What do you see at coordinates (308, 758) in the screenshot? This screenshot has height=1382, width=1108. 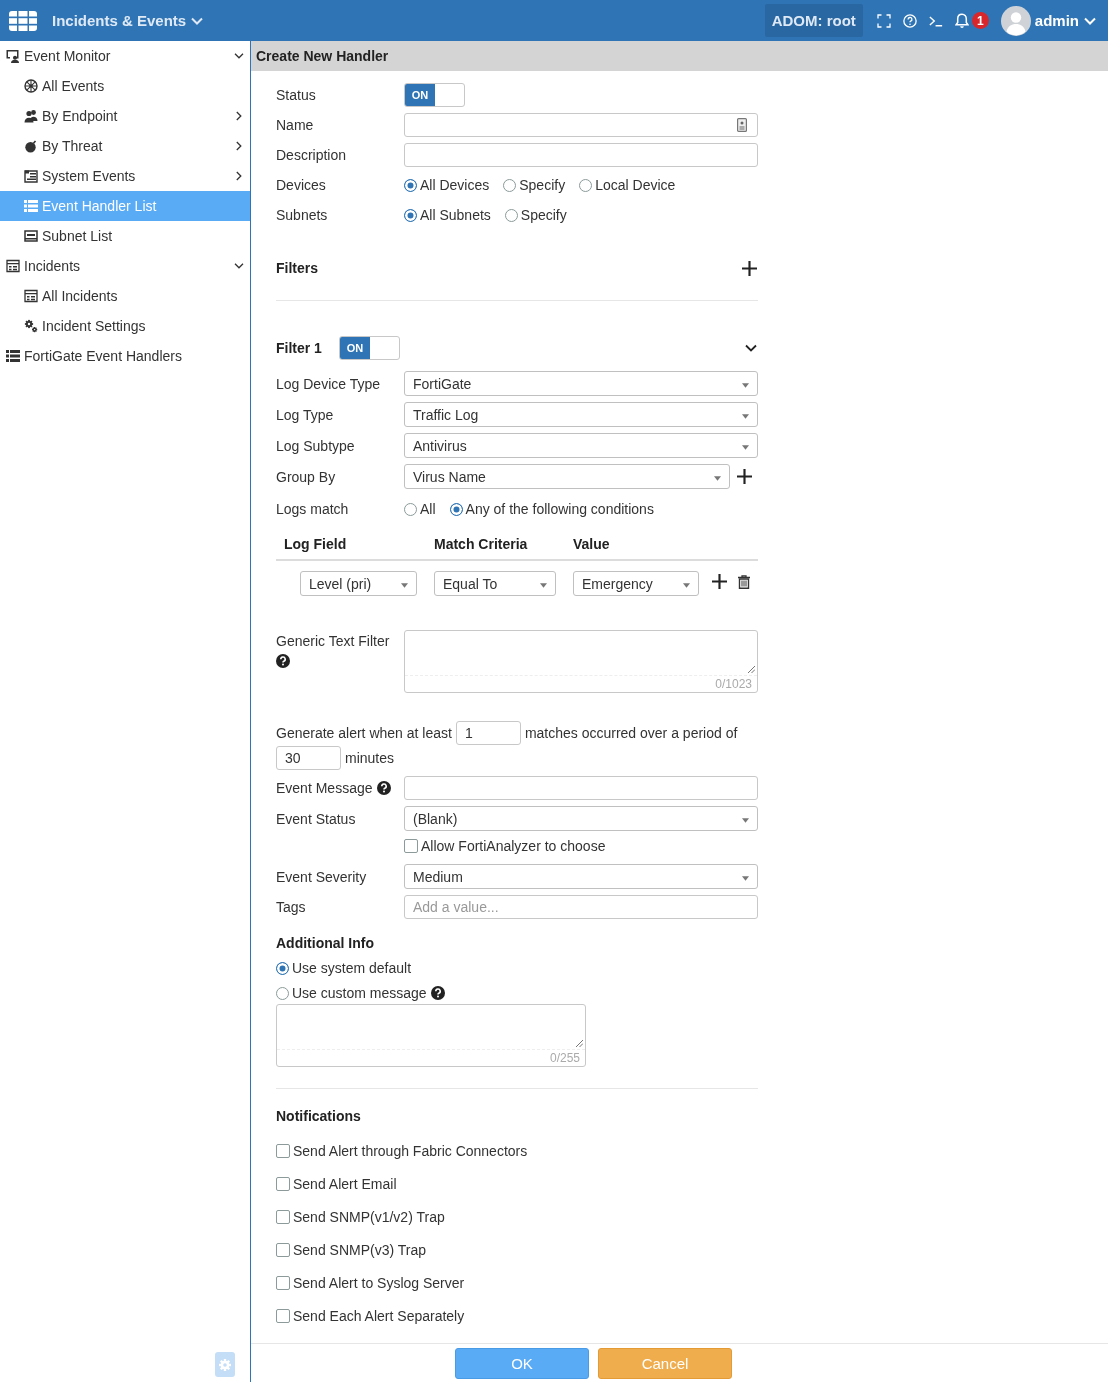 I see `number-field: 30` at bounding box center [308, 758].